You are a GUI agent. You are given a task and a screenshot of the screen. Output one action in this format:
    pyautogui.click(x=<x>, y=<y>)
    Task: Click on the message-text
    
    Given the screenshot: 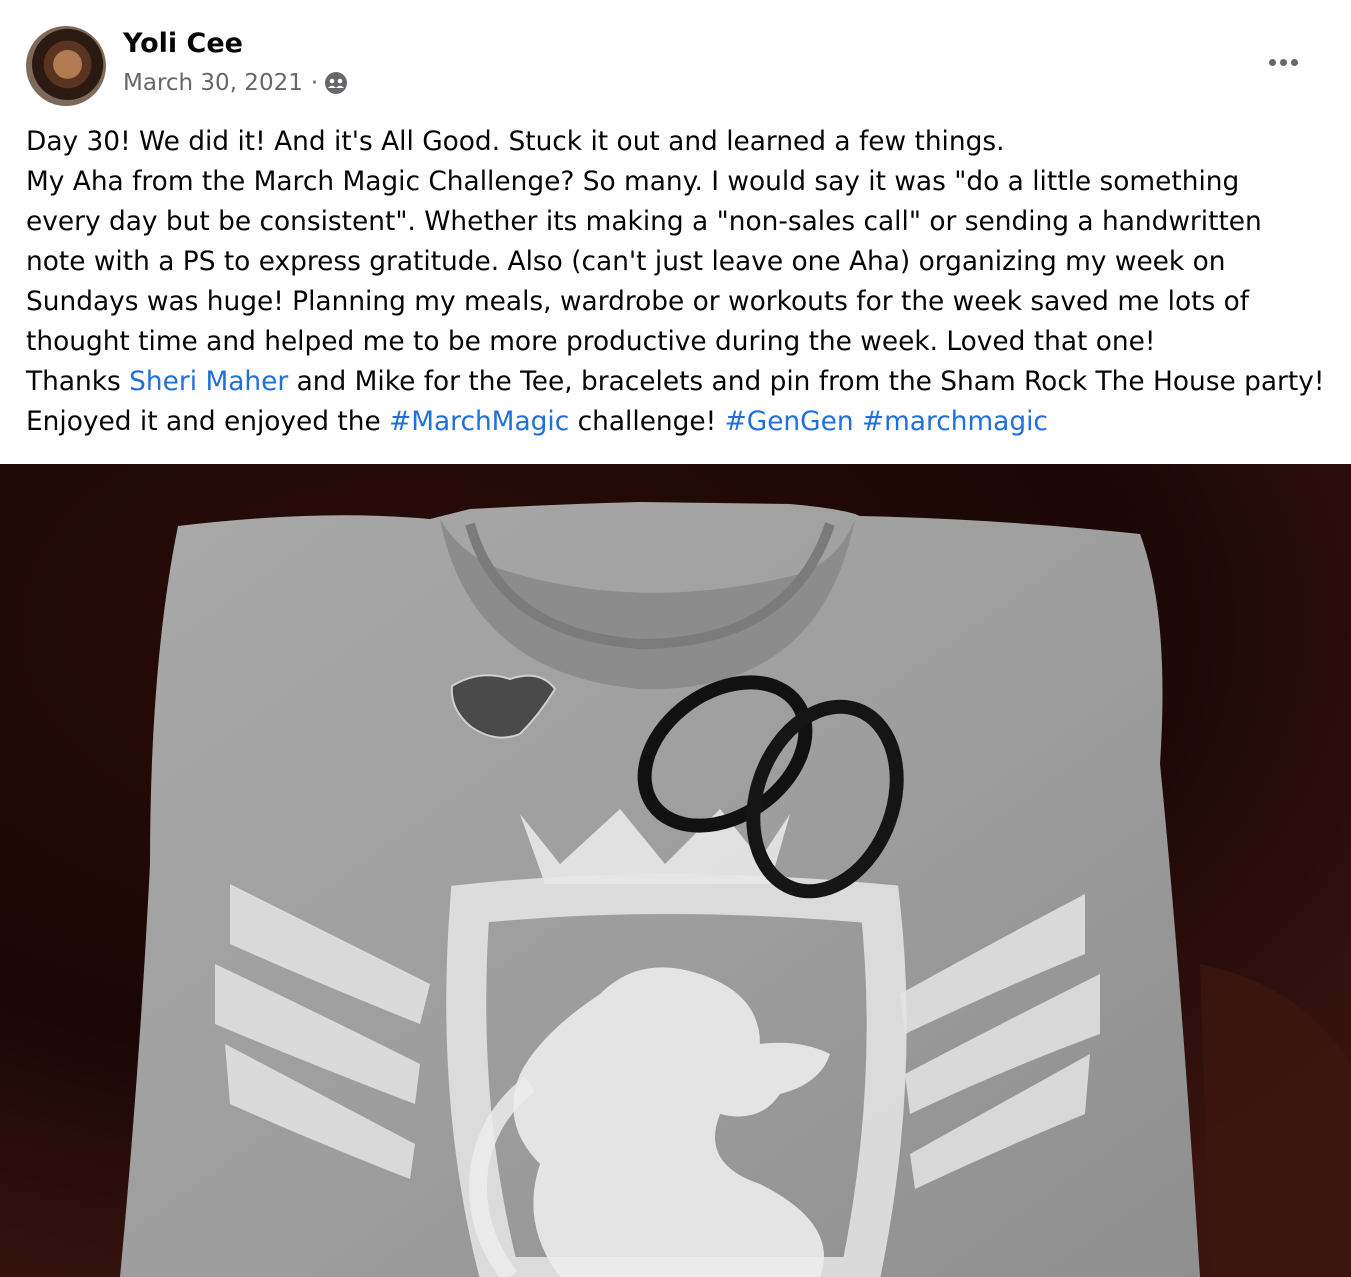 What is the action you would take?
    pyautogui.click(x=858, y=421)
    